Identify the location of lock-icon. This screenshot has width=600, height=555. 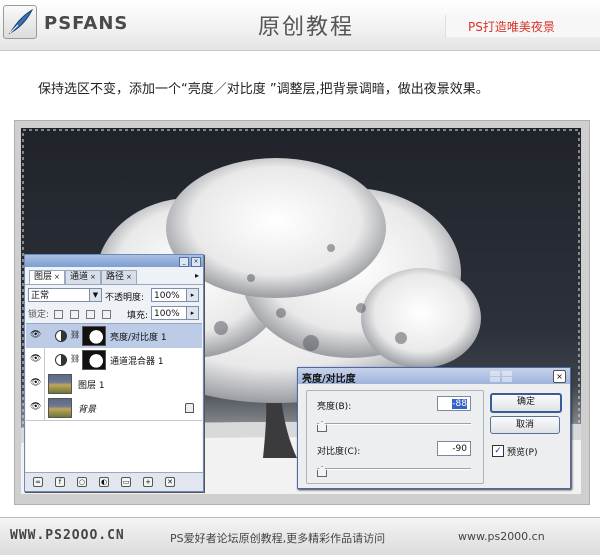
(189, 408).